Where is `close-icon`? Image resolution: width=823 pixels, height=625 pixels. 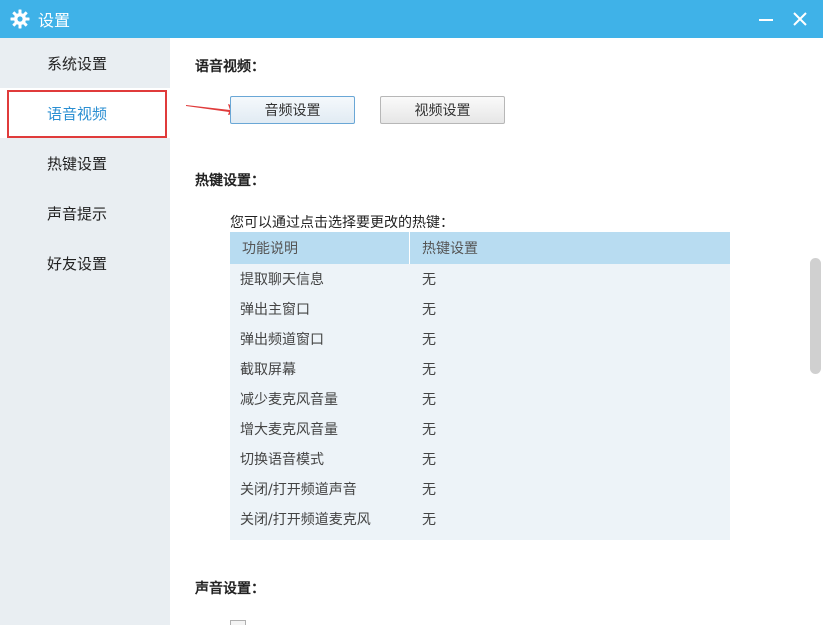 close-icon is located at coordinates (800, 19).